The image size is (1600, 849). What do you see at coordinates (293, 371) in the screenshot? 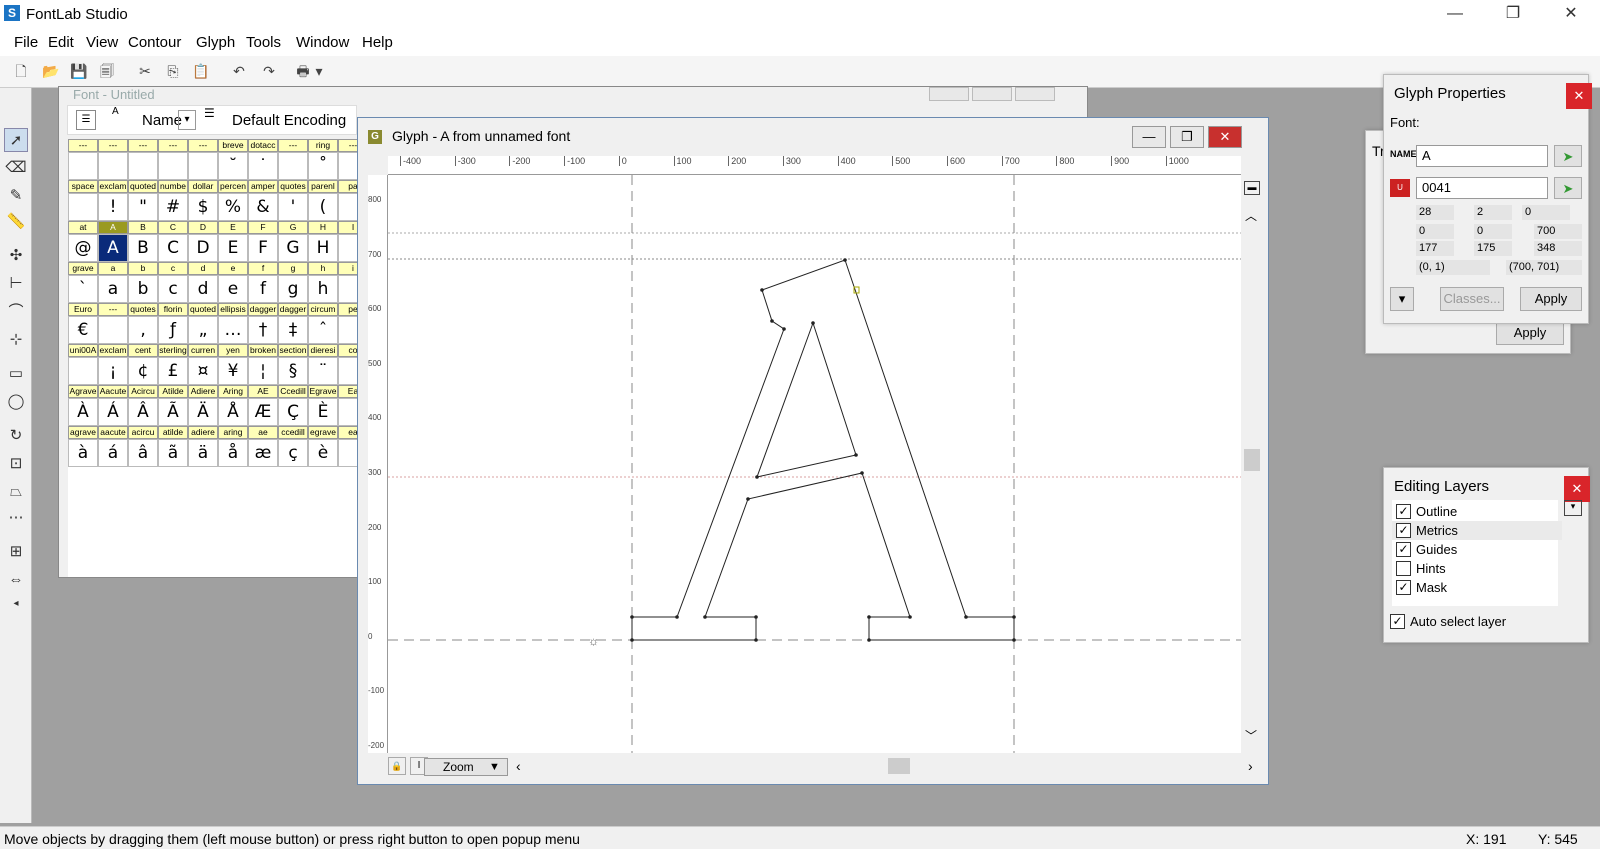
I see `glyph-cell: §` at bounding box center [293, 371].